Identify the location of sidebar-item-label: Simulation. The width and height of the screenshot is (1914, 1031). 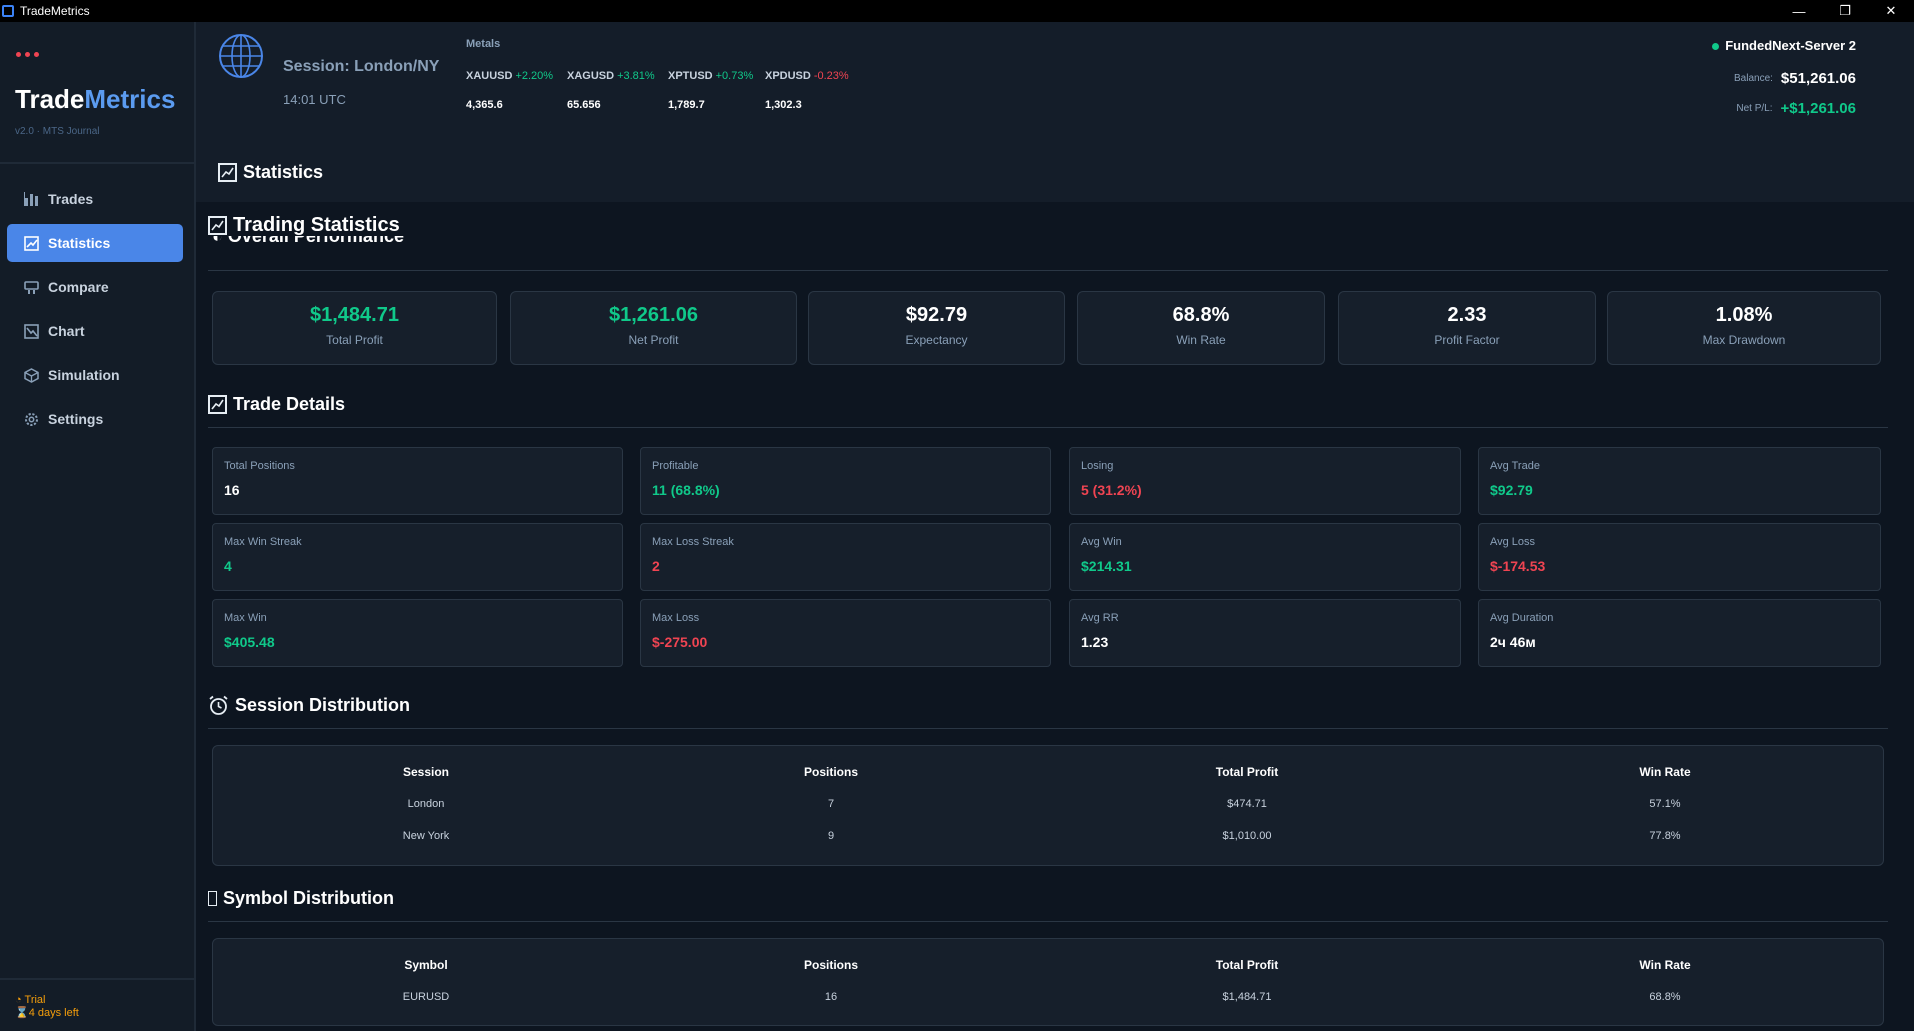
(84, 375).